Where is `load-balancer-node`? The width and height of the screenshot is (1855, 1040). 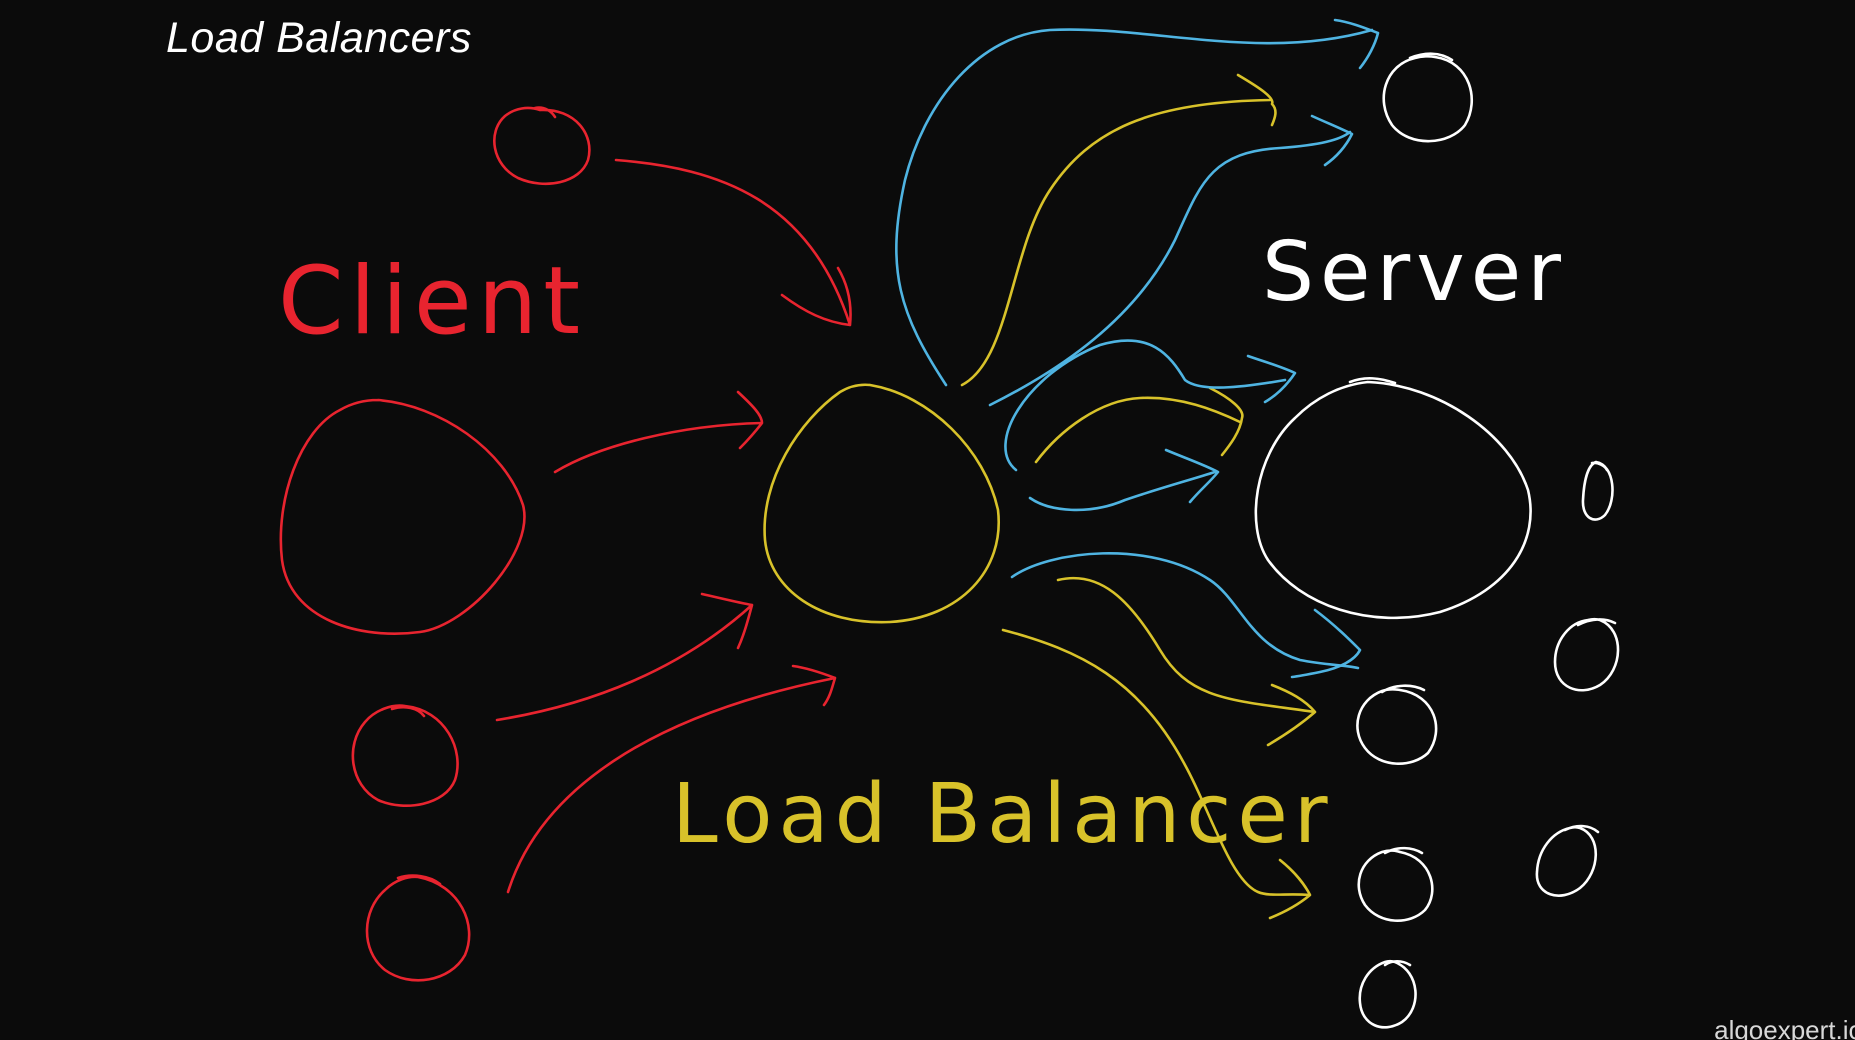
load-balancer-node is located at coordinates (882, 503).